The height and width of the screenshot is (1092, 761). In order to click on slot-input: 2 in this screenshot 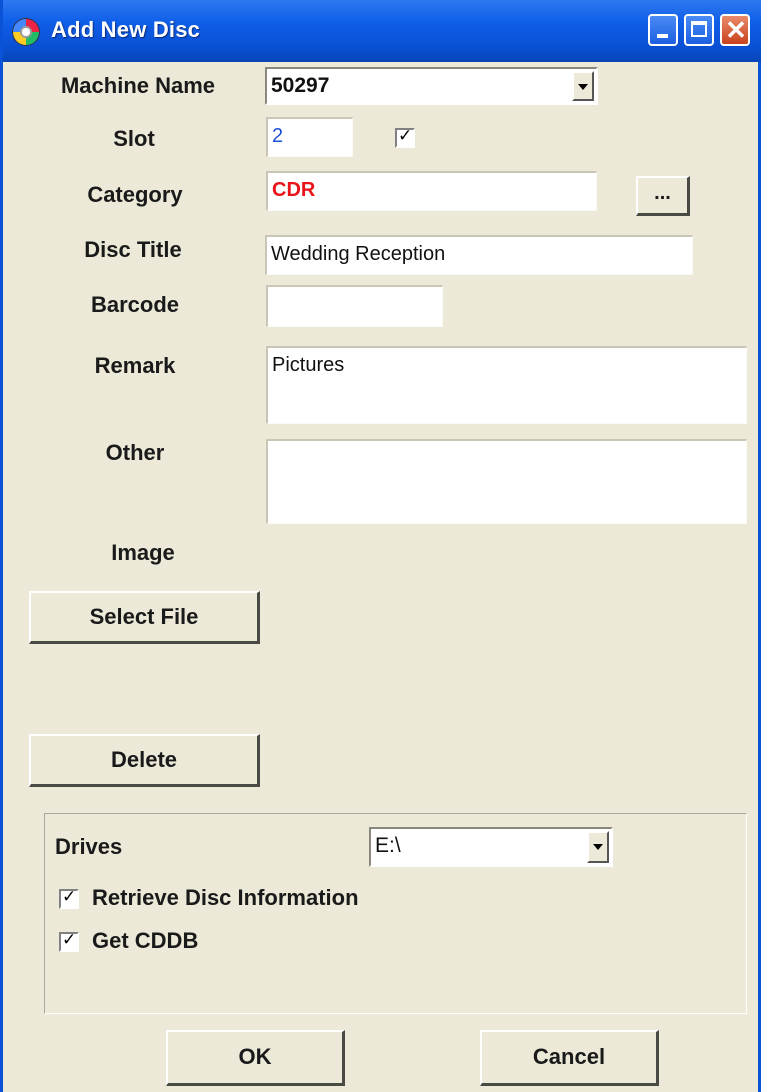, I will do `click(309, 137)`.